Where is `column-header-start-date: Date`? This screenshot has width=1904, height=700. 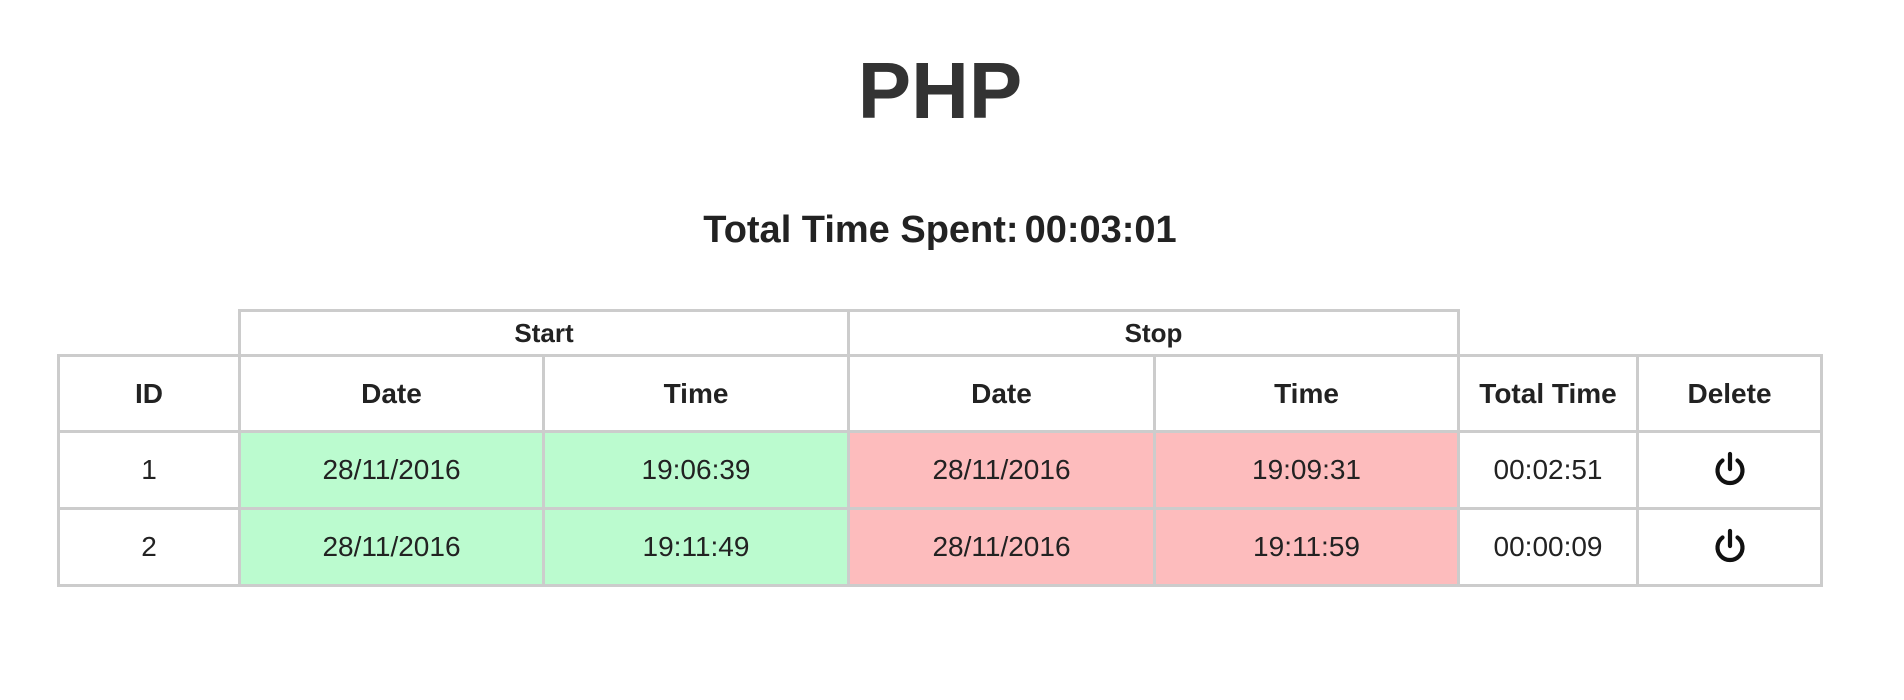
column-header-start-date: Date is located at coordinates (391, 393).